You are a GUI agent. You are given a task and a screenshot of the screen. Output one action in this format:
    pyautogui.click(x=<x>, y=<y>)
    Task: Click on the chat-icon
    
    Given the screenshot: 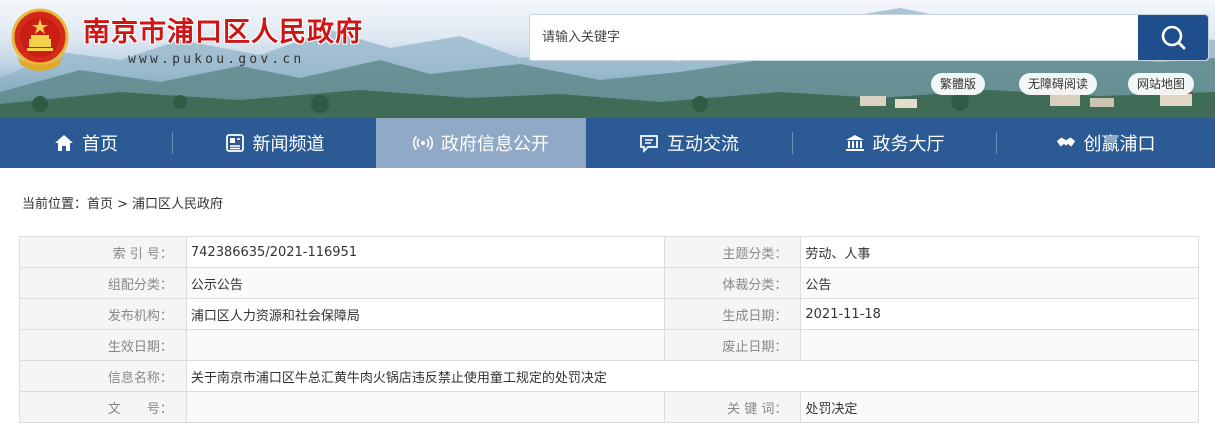 What is the action you would take?
    pyautogui.click(x=649, y=143)
    